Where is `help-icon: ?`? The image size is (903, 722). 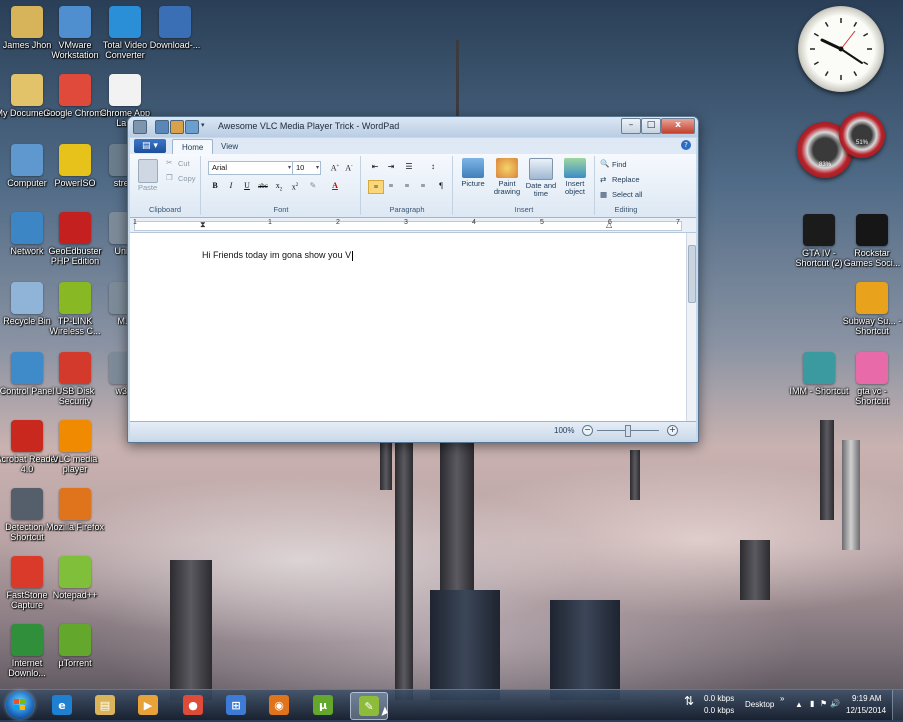
help-icon: ? is located at coordinates (686, 145).